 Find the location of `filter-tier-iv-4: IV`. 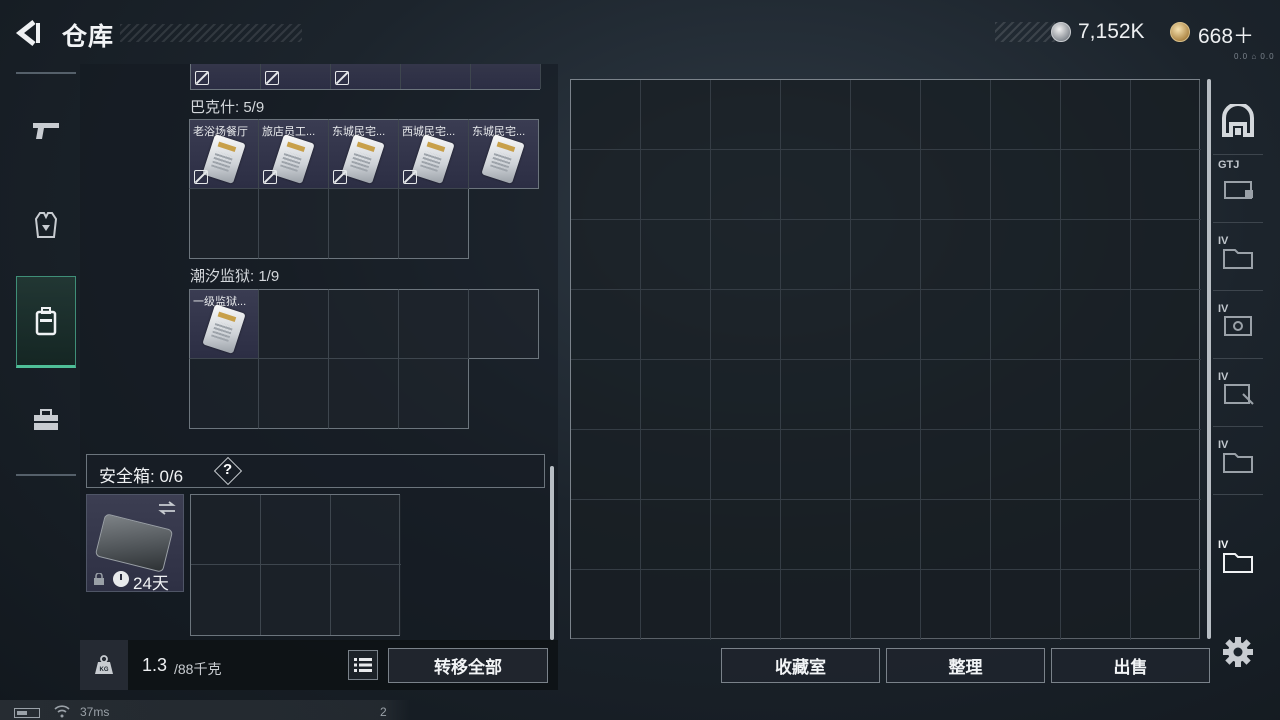

filter-tier-iv-4: IV is located at coordinates (1238, 461).